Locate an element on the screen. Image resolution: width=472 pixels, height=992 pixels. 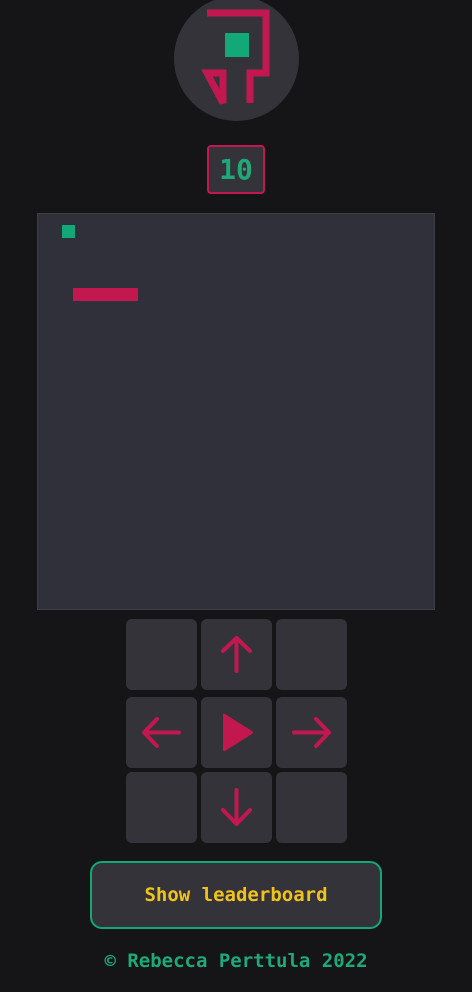
arrow-down-icon is located at coordinates (236, 807).